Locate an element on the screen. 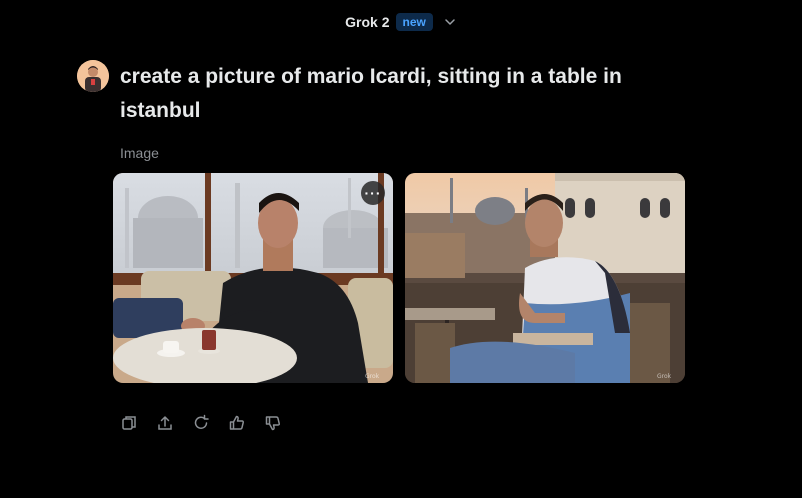 The image size is (802, 498). result-type-label: Image is located at coordinates (139, 153).